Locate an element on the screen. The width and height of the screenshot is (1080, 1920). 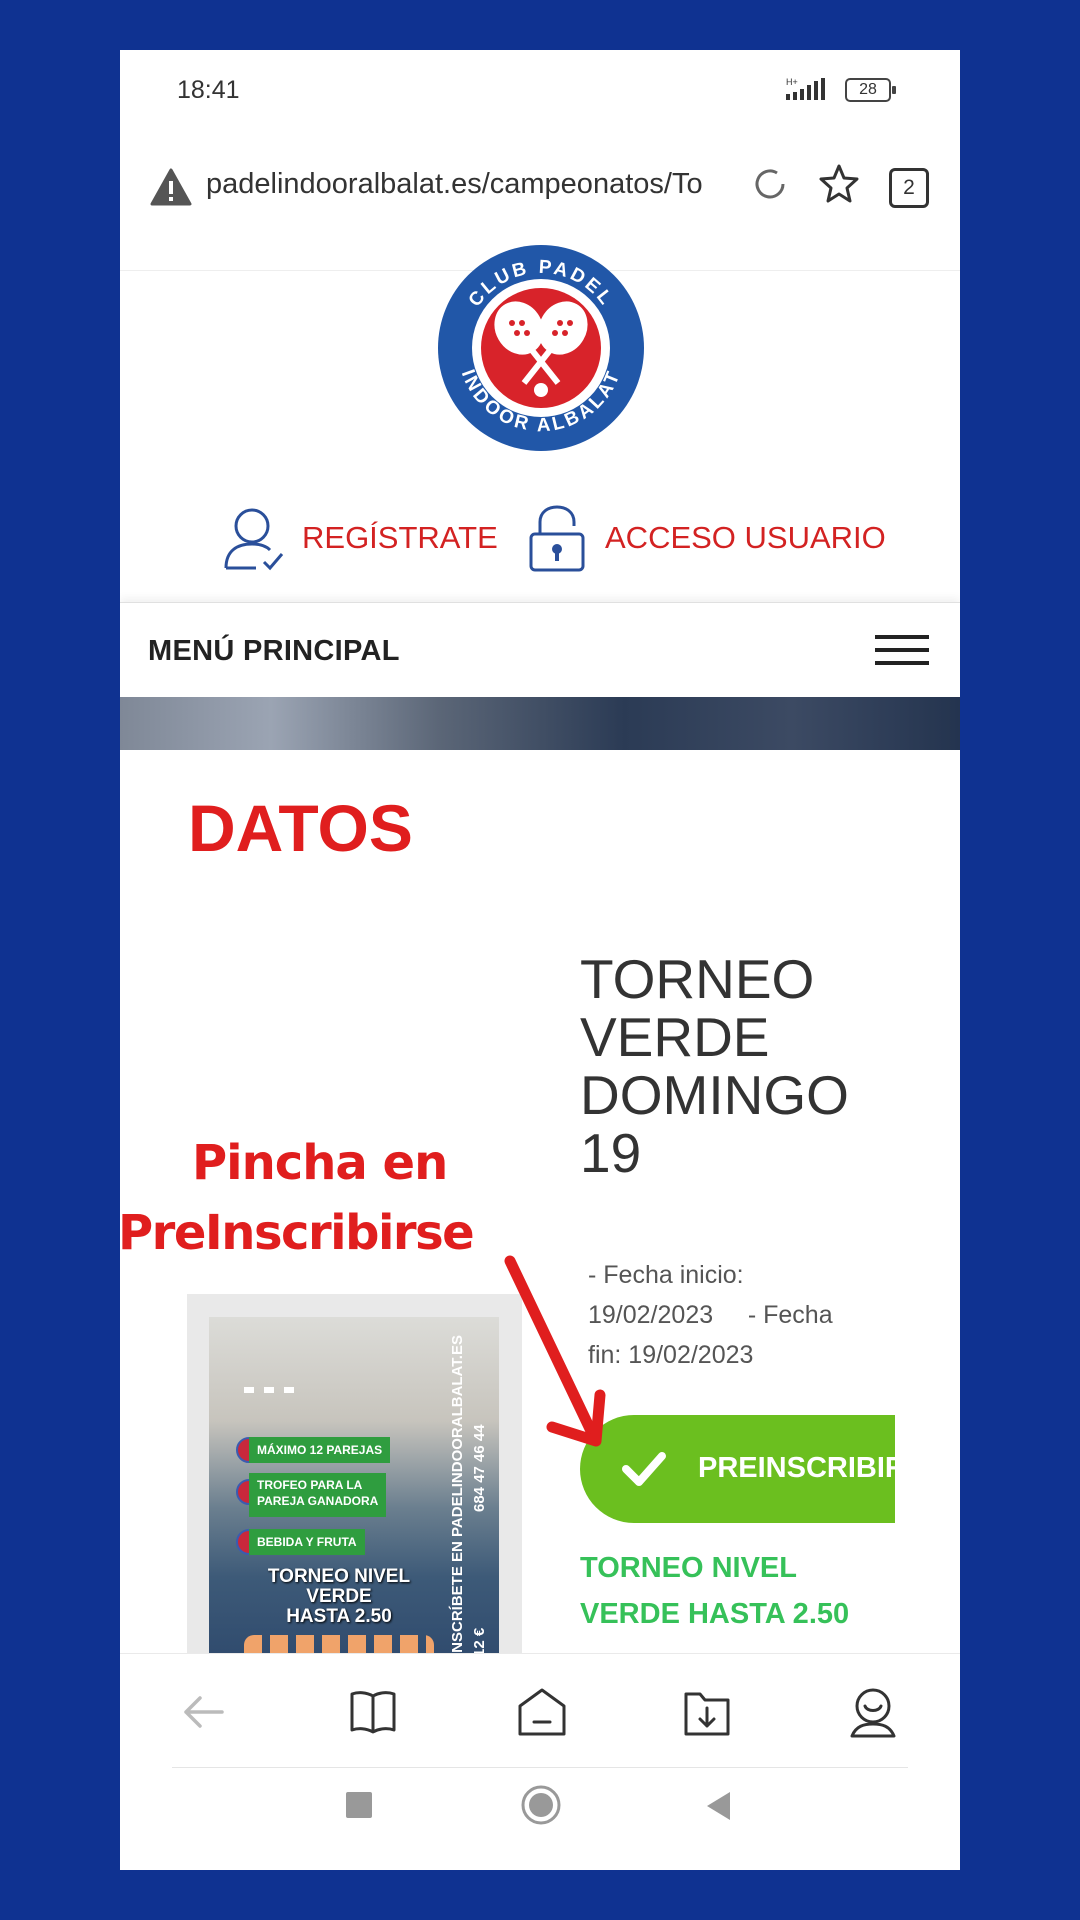
poster-title-line: TORNEO NIVEL is located at coordinates (339, 1576).